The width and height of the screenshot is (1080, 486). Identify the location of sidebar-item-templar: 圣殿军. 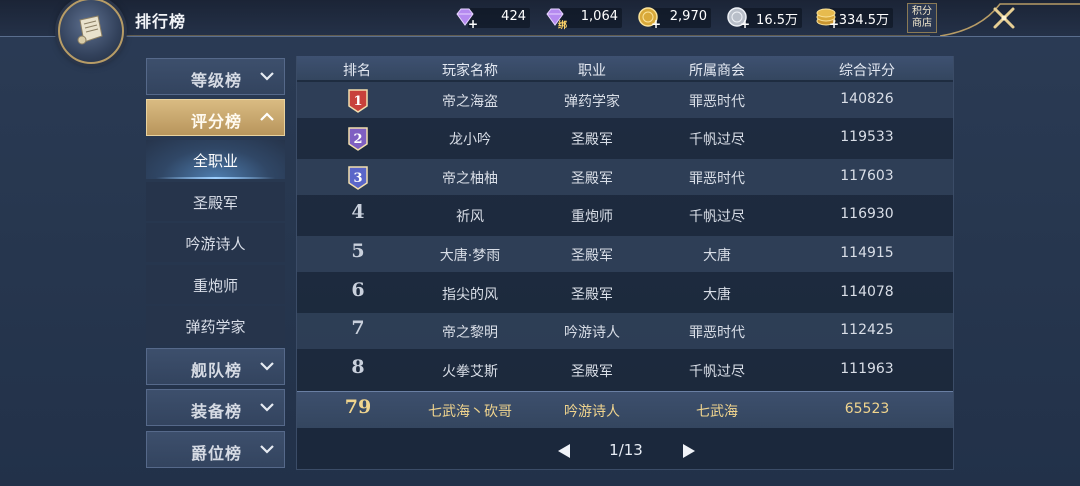
(215, 201).